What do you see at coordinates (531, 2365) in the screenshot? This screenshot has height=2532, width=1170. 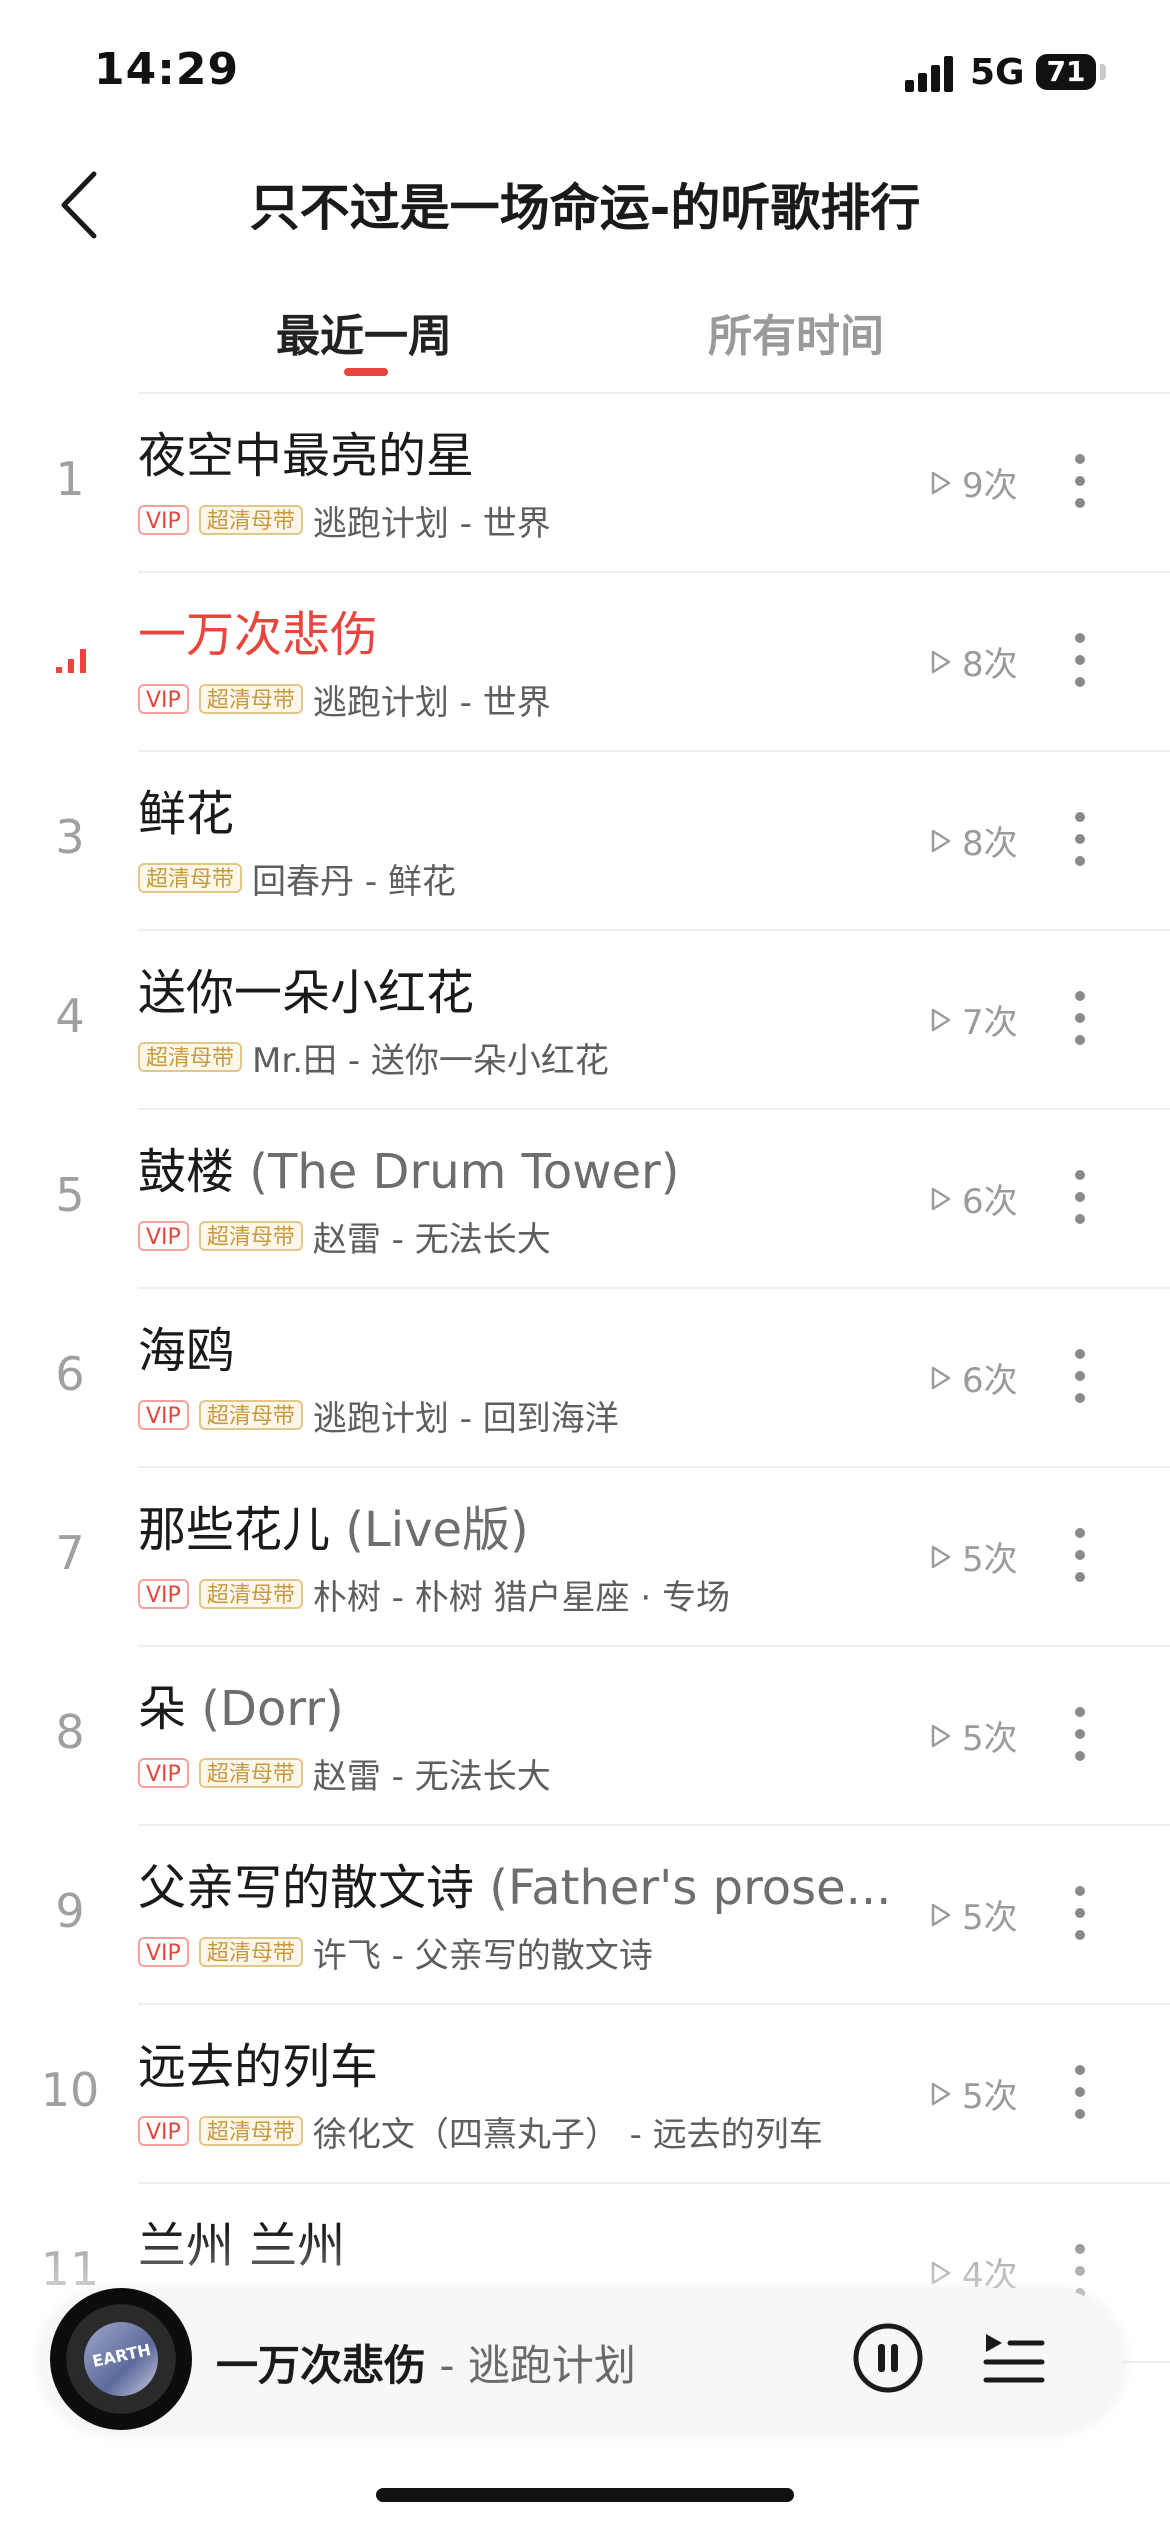 I see `now-playing-artist: - 逃跑计划` at bounding box center [531, 2365].